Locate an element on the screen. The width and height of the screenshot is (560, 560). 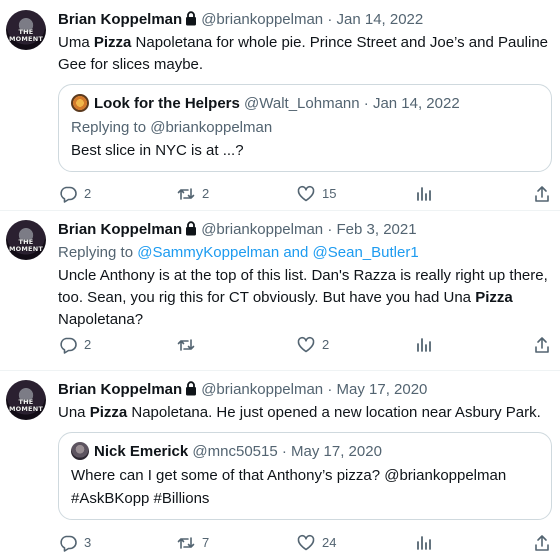
quote-date: May 17, 2020 is located at coordinates (336, 451).